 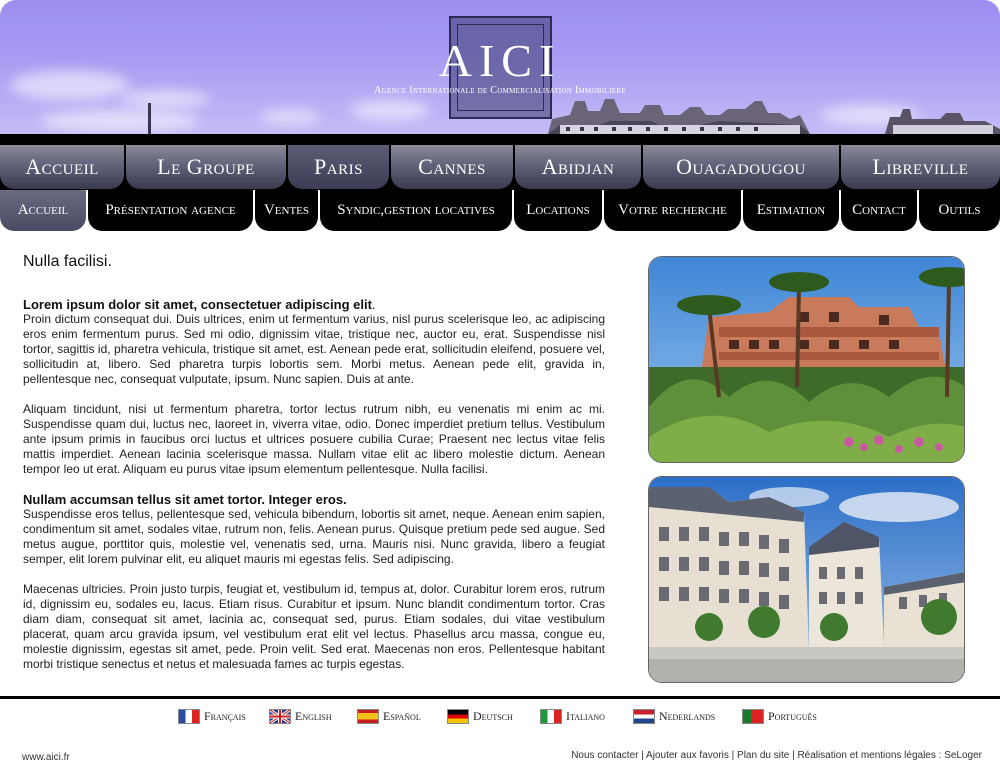 What do you see at coordinates (43, 210) in the screenshot?
I see `sub-nav-accueil: Accueil` at bounding box center [43, 210].